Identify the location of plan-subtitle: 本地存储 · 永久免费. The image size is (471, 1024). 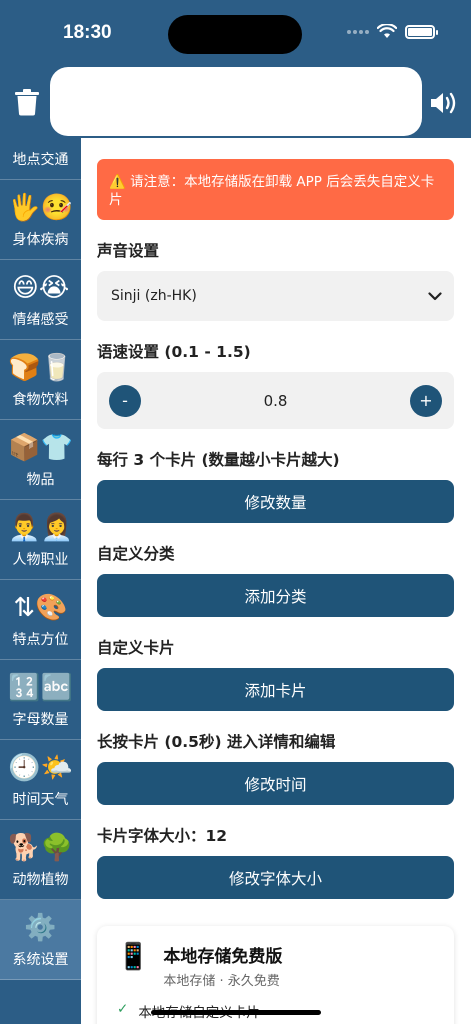
(221, 981).